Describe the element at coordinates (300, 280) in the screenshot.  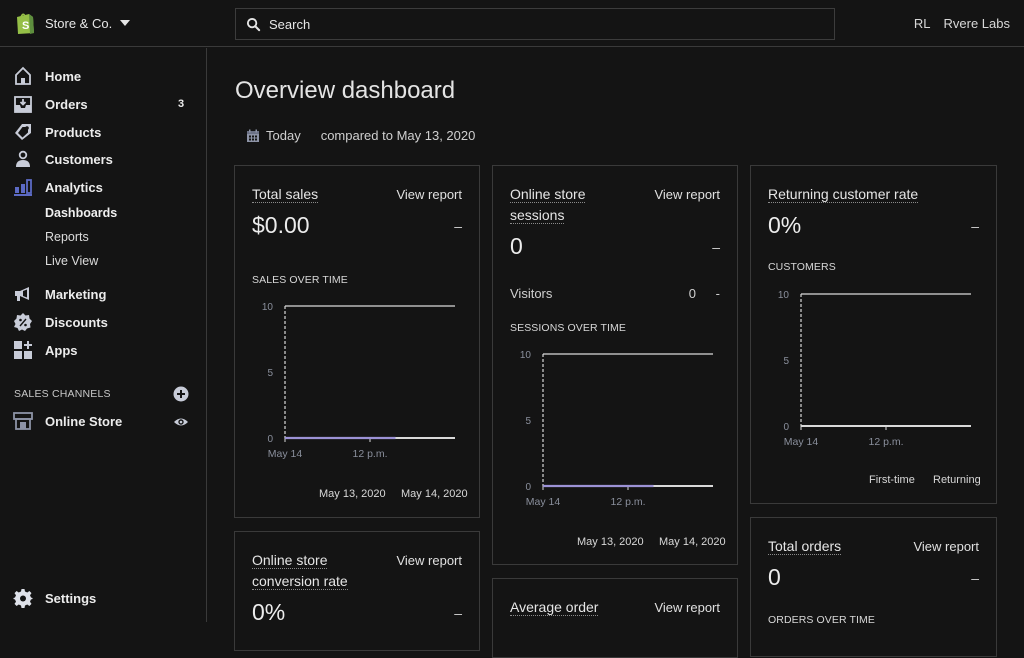
I see `chart-subtitle: SALES OVER TIME` at that location.